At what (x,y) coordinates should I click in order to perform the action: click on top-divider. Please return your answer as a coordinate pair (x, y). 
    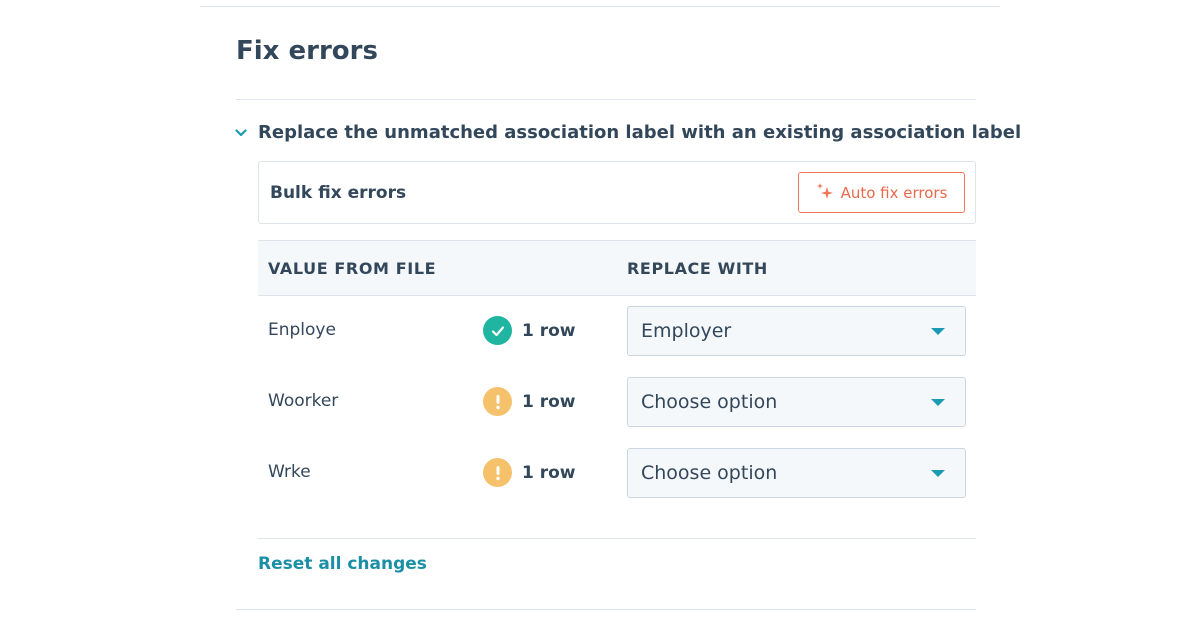
    Looking at the image, I should click on (600, 6).